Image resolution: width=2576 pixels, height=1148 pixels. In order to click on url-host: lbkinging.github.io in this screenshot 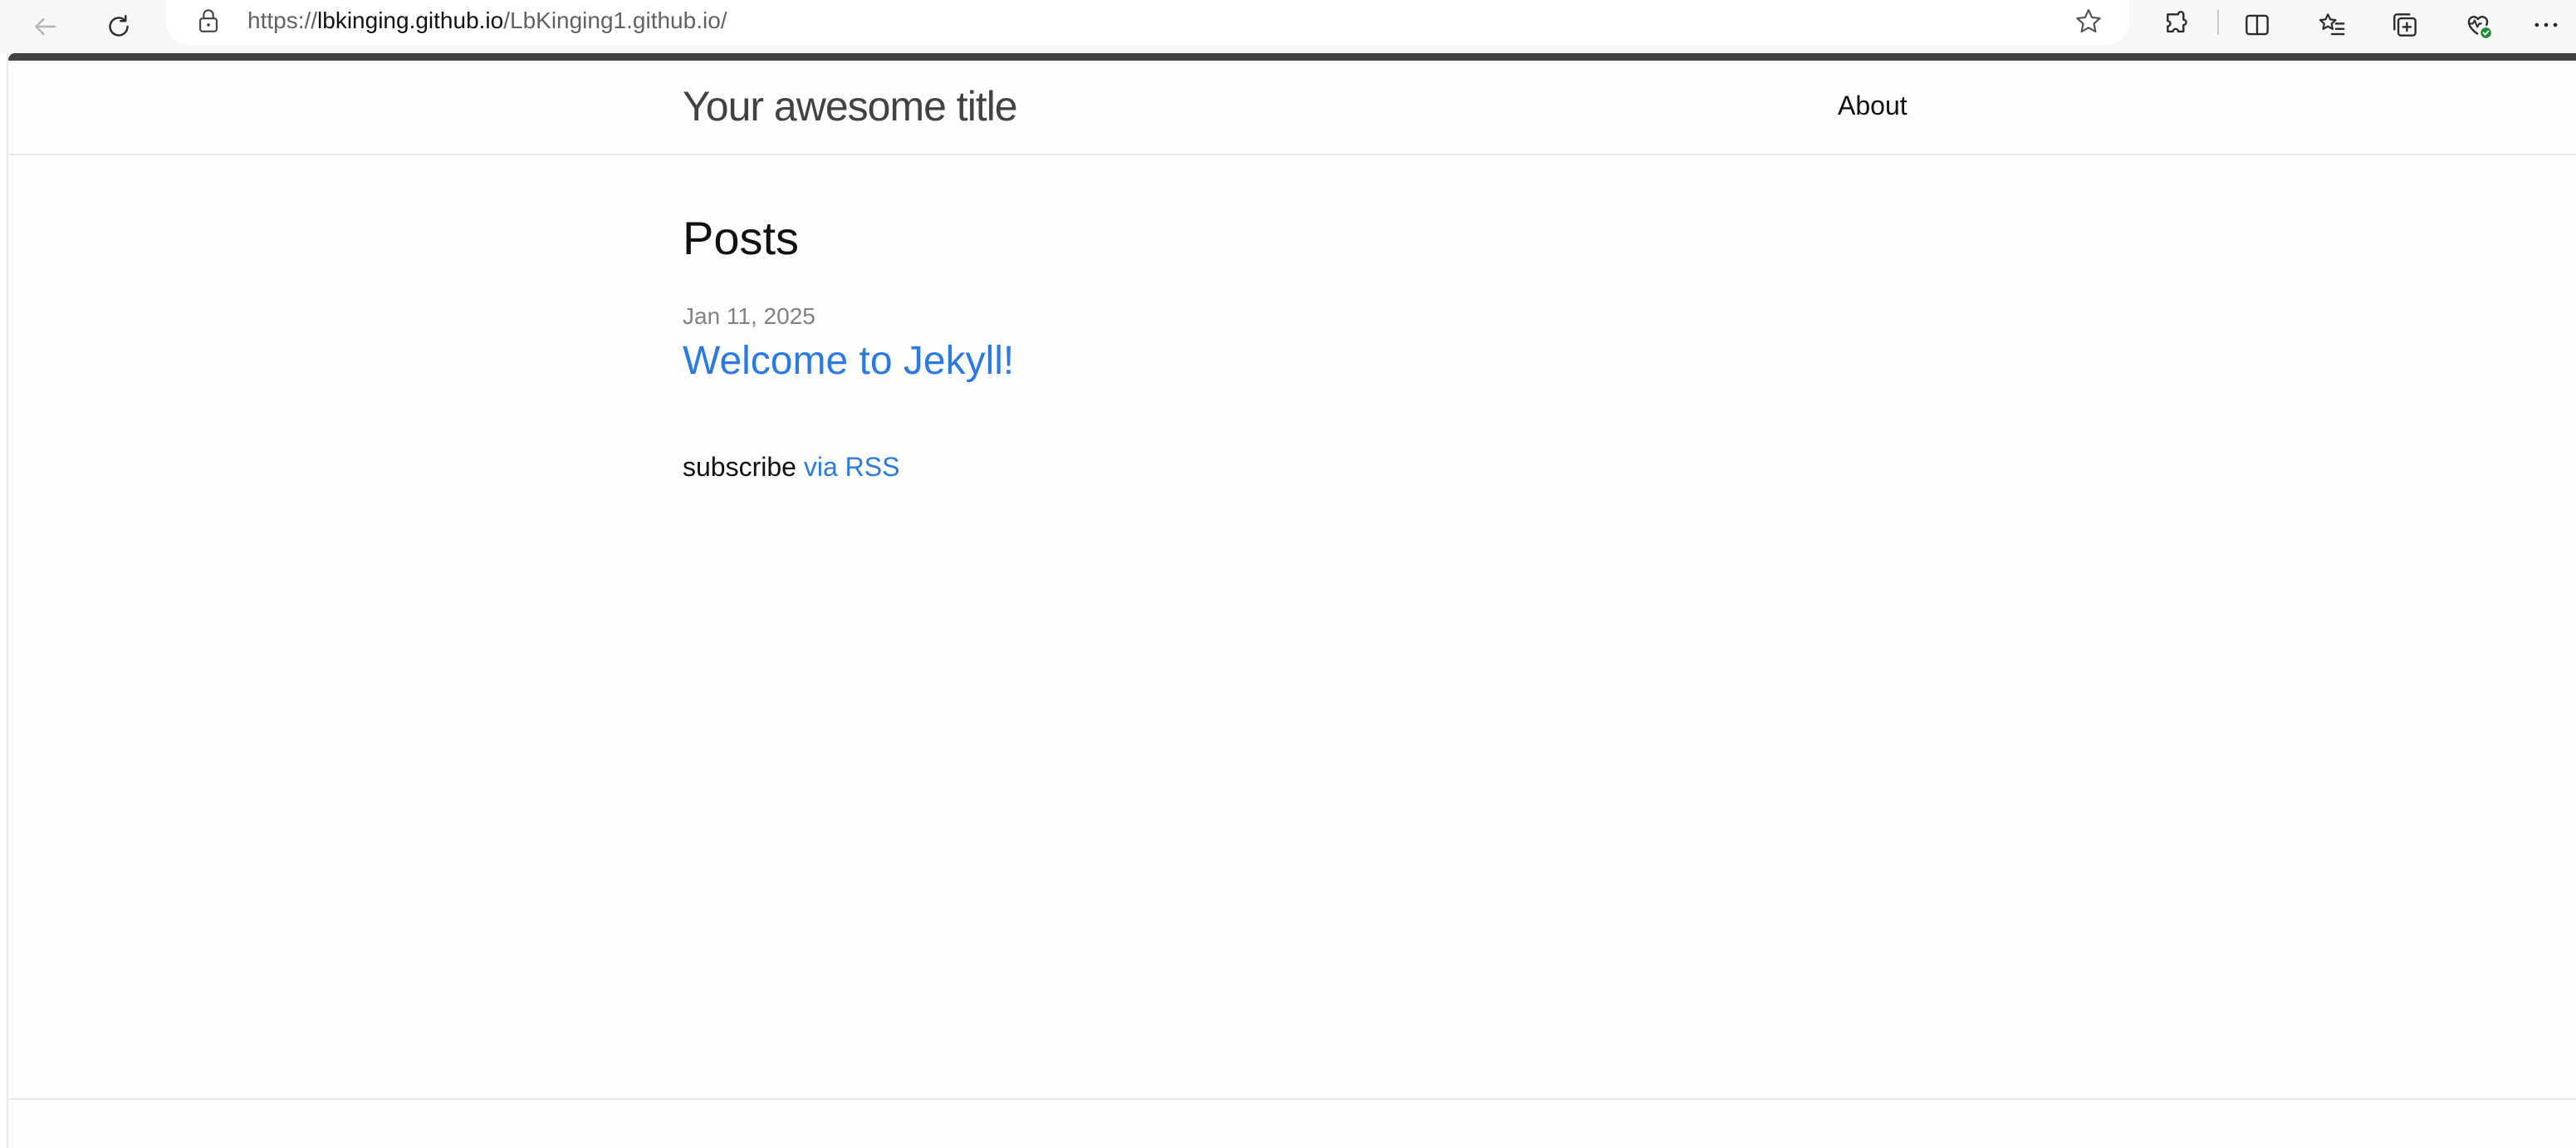, I will do `click(411, 20)`.